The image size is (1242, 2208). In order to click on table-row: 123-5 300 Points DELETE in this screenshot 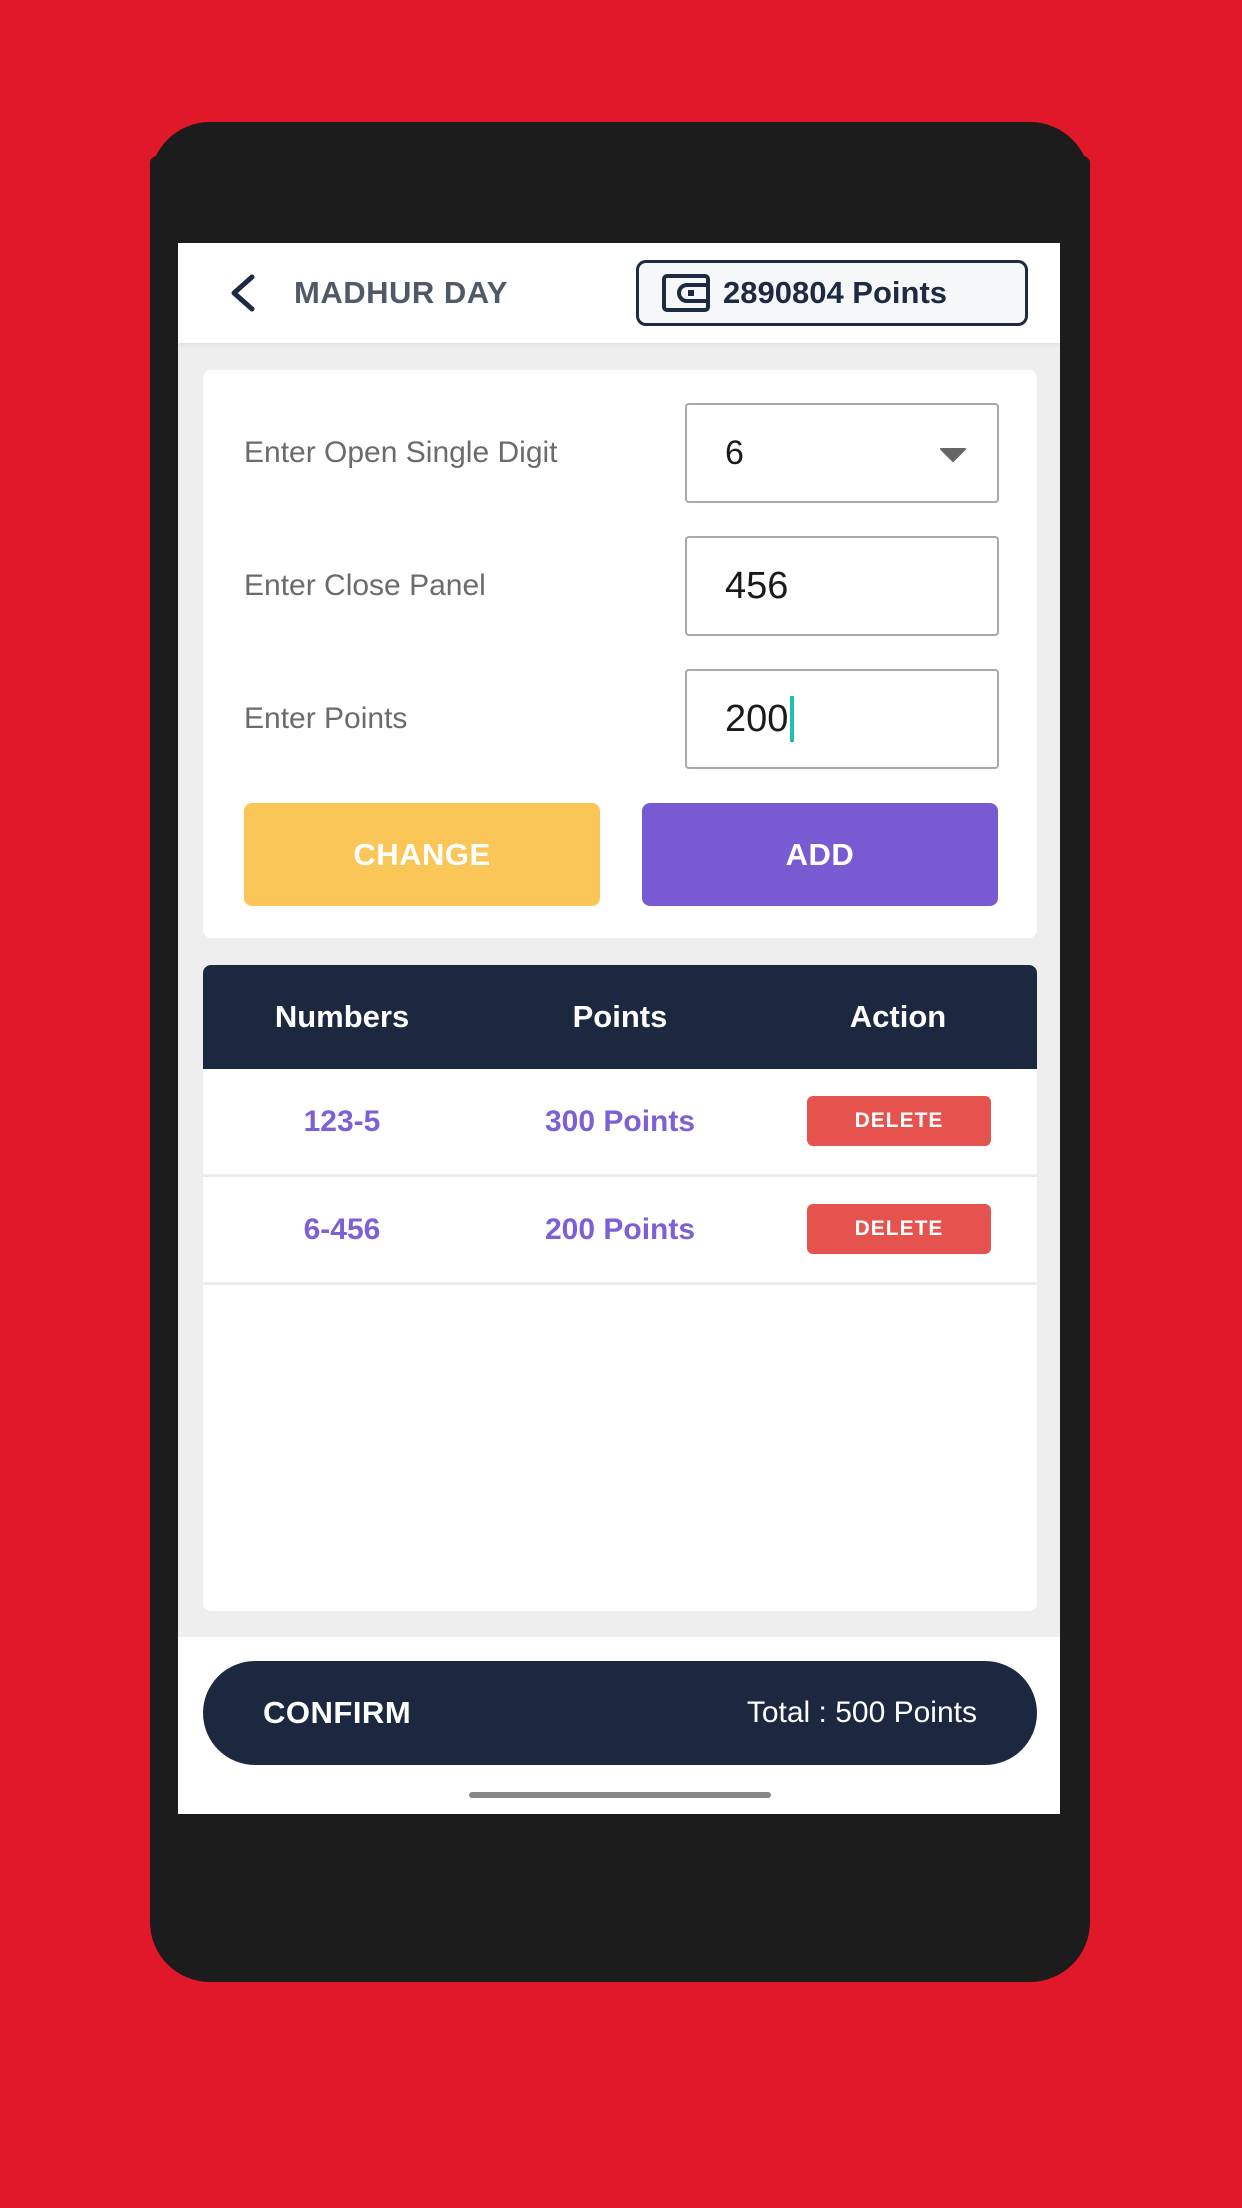, I will do `click(620, 1123)`.